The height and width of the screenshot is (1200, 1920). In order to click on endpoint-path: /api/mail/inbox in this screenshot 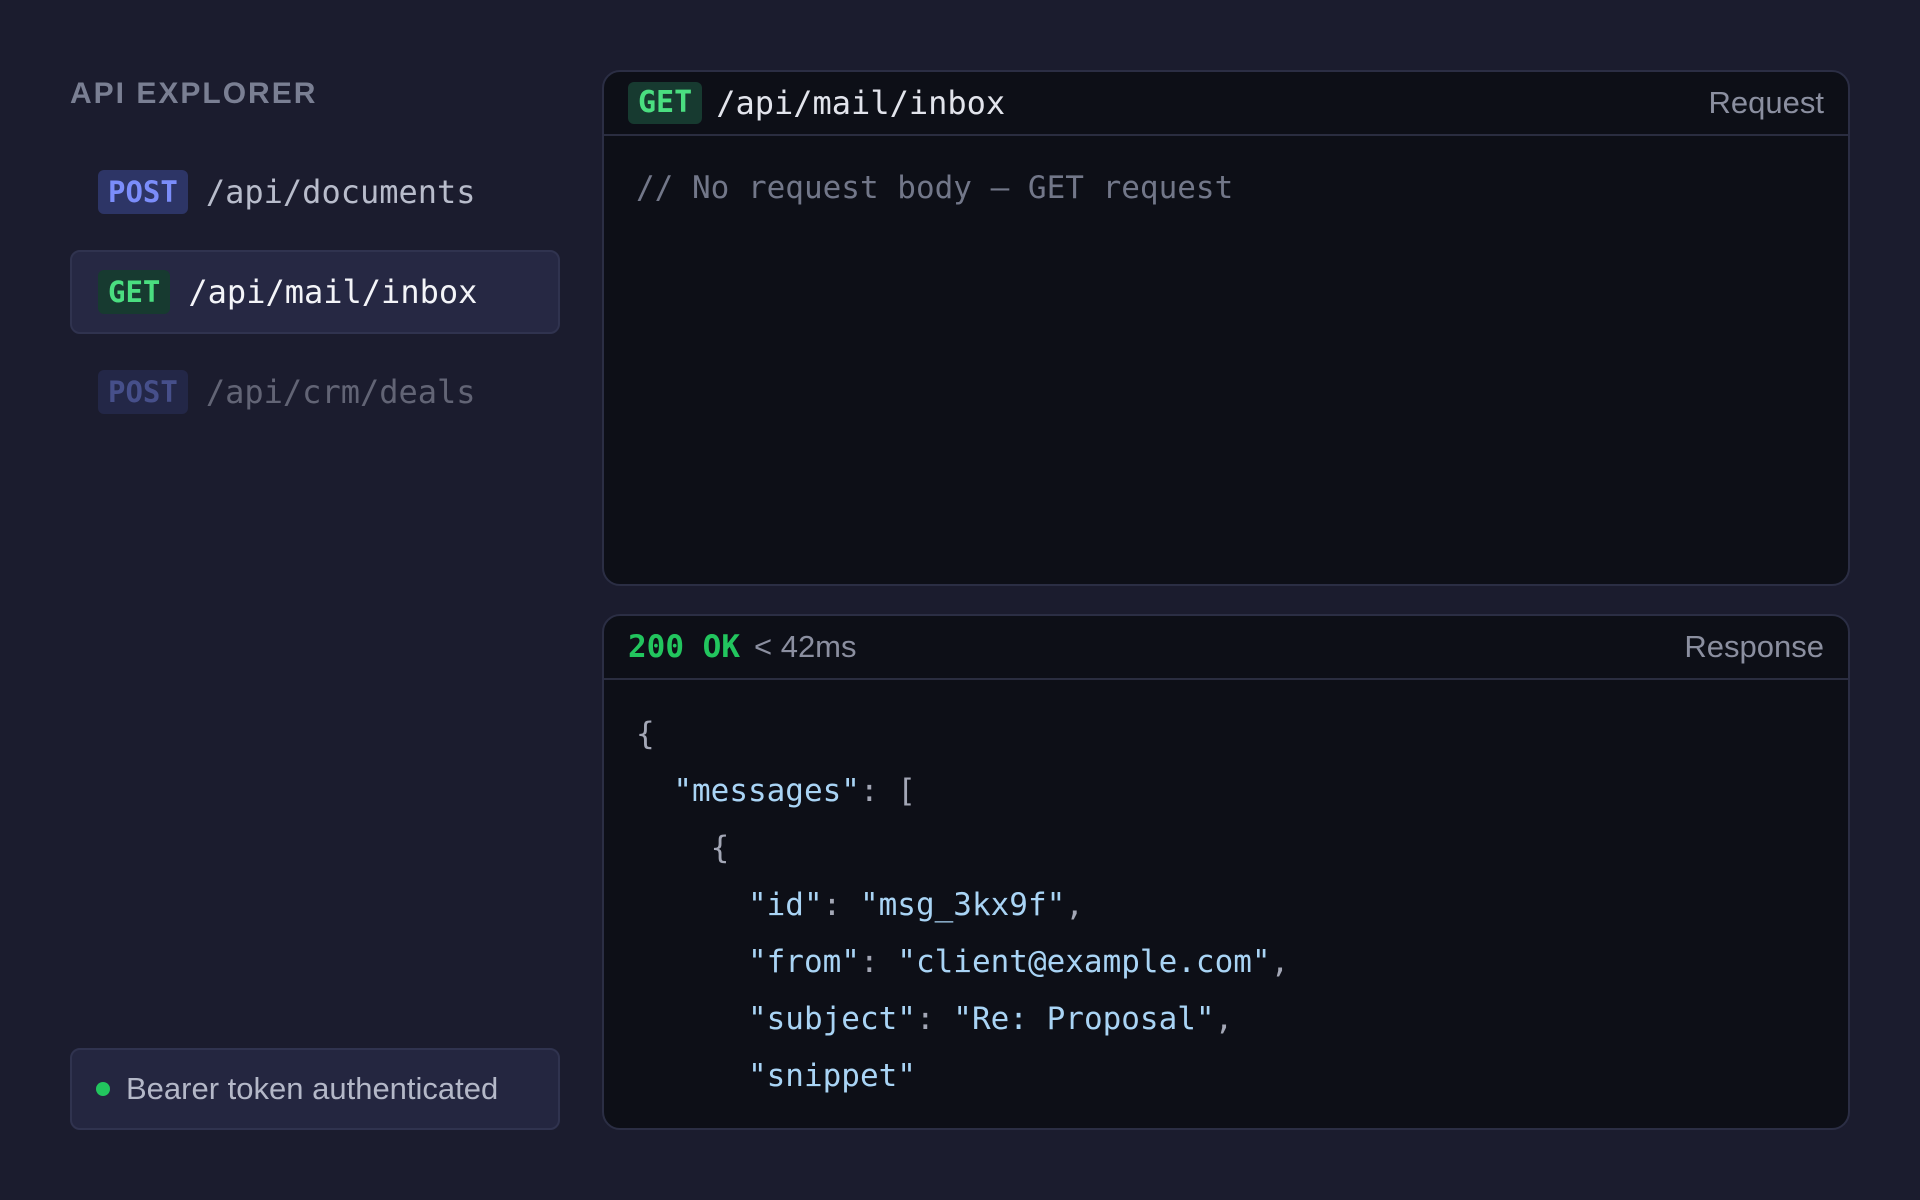, I will do `click(333, 292)`.